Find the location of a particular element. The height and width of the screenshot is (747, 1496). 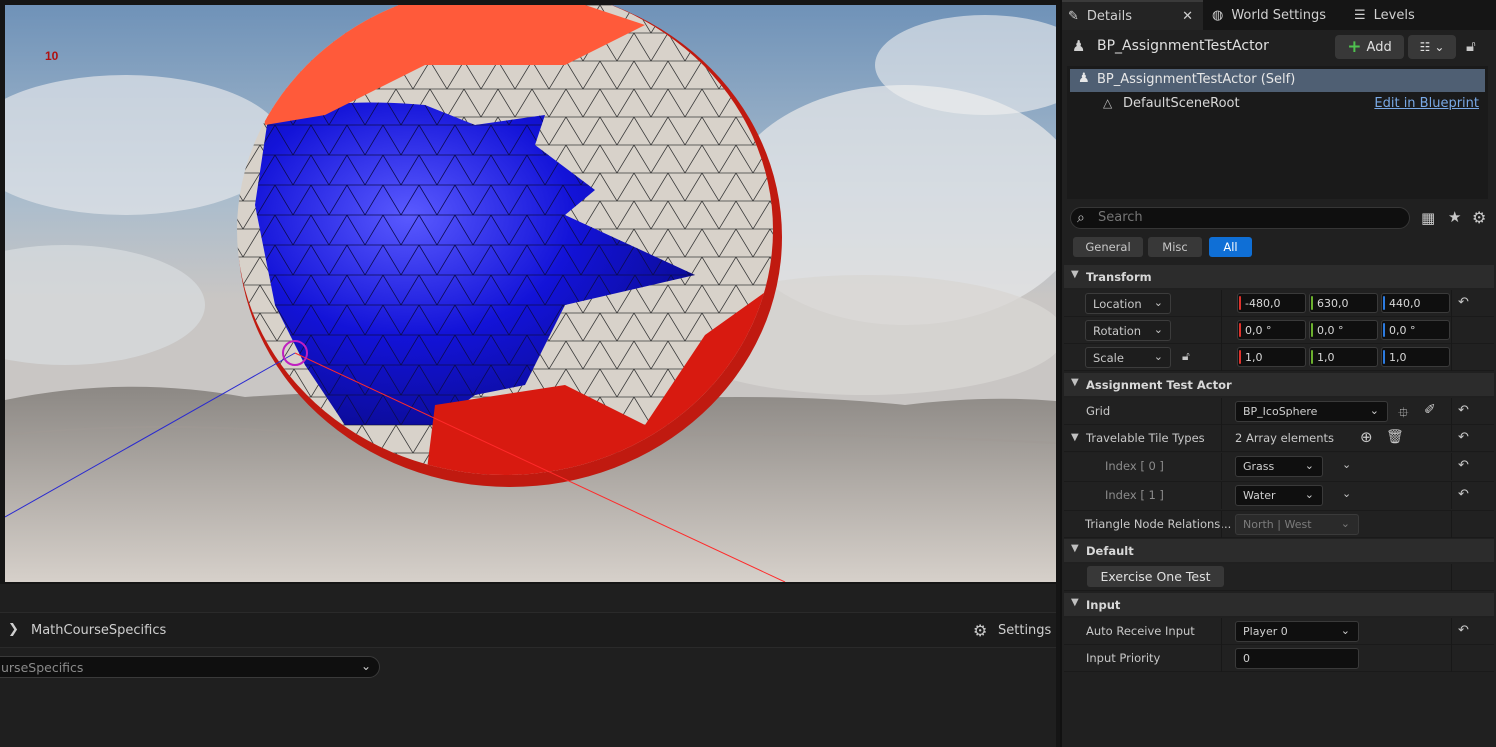

settings-button: Settings is located at coordinates (1024, 630).